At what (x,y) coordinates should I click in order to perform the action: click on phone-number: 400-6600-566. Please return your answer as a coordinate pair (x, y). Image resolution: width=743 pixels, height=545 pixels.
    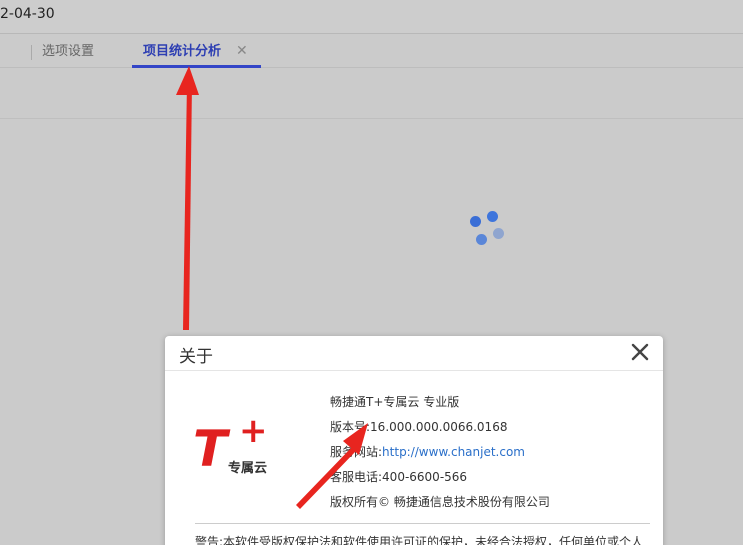
    Looking at the image, I should click on (425, 477).